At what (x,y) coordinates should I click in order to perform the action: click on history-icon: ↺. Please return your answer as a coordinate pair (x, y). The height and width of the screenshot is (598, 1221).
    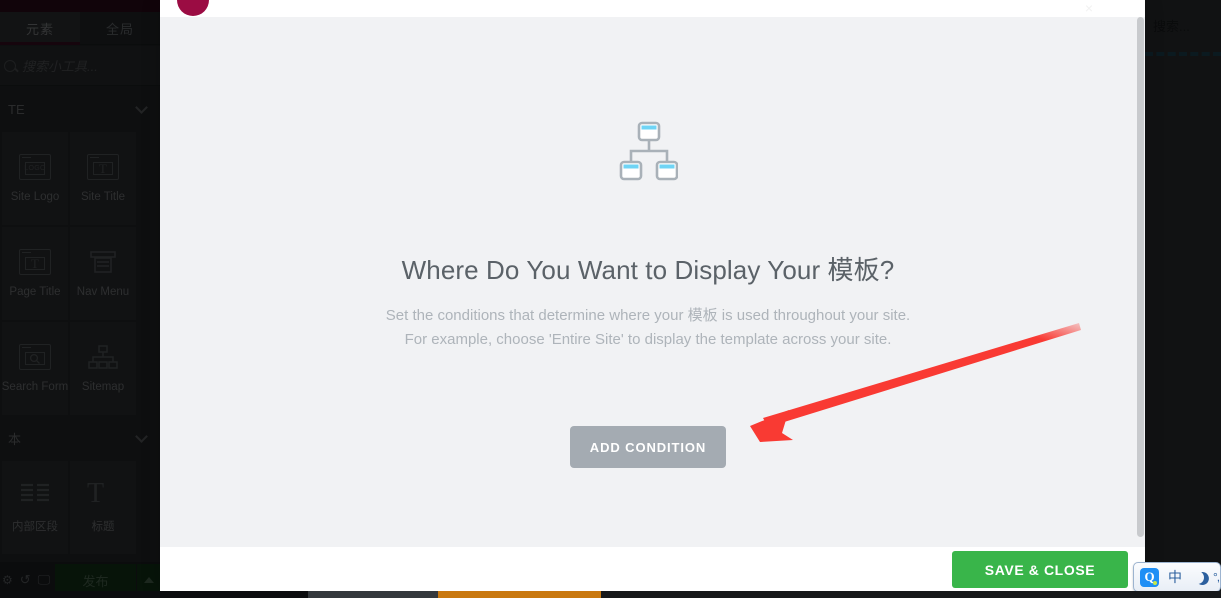
    Looking at the image, I should click on (25, 580).